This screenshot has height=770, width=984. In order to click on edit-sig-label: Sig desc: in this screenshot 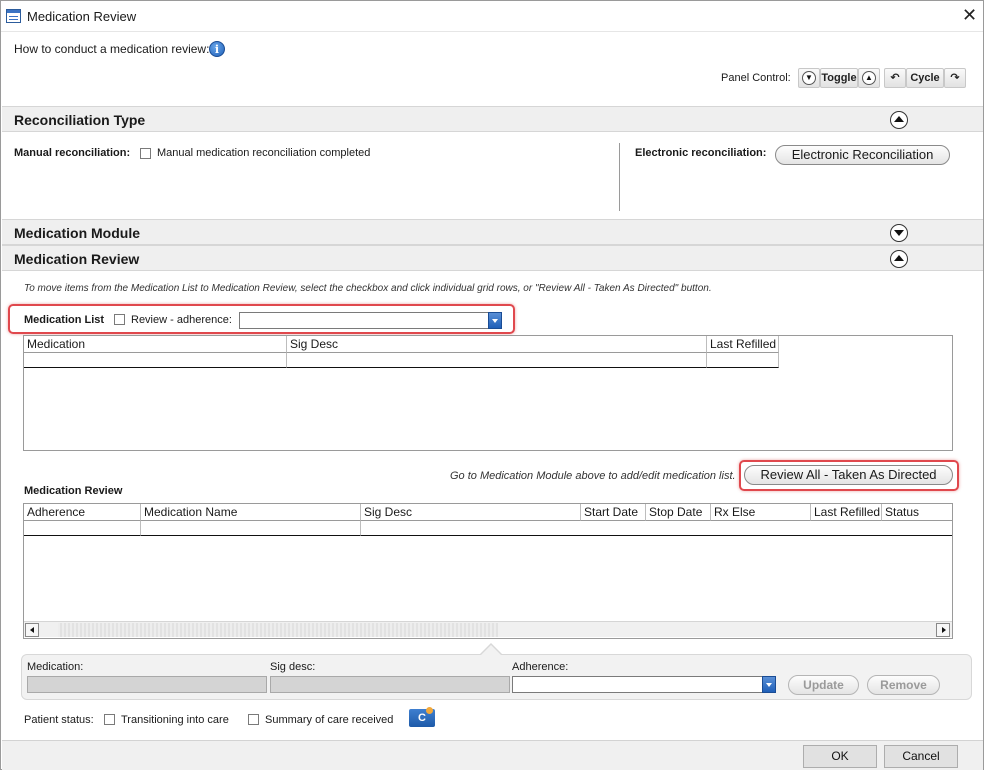, I will do `click(293, 667)`.